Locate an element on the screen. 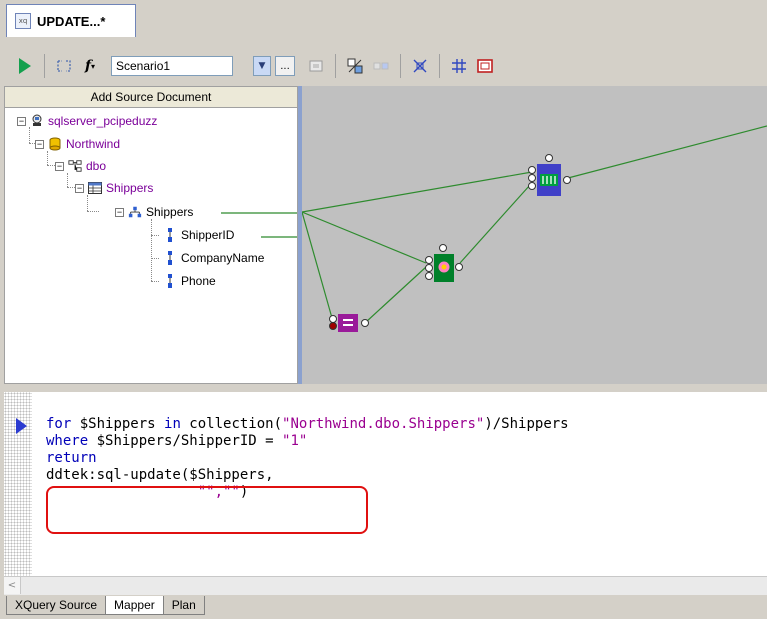 The width and height of the screenshot is (767, 619). scroll-left-icon: < is located at coordinates (12, 585).